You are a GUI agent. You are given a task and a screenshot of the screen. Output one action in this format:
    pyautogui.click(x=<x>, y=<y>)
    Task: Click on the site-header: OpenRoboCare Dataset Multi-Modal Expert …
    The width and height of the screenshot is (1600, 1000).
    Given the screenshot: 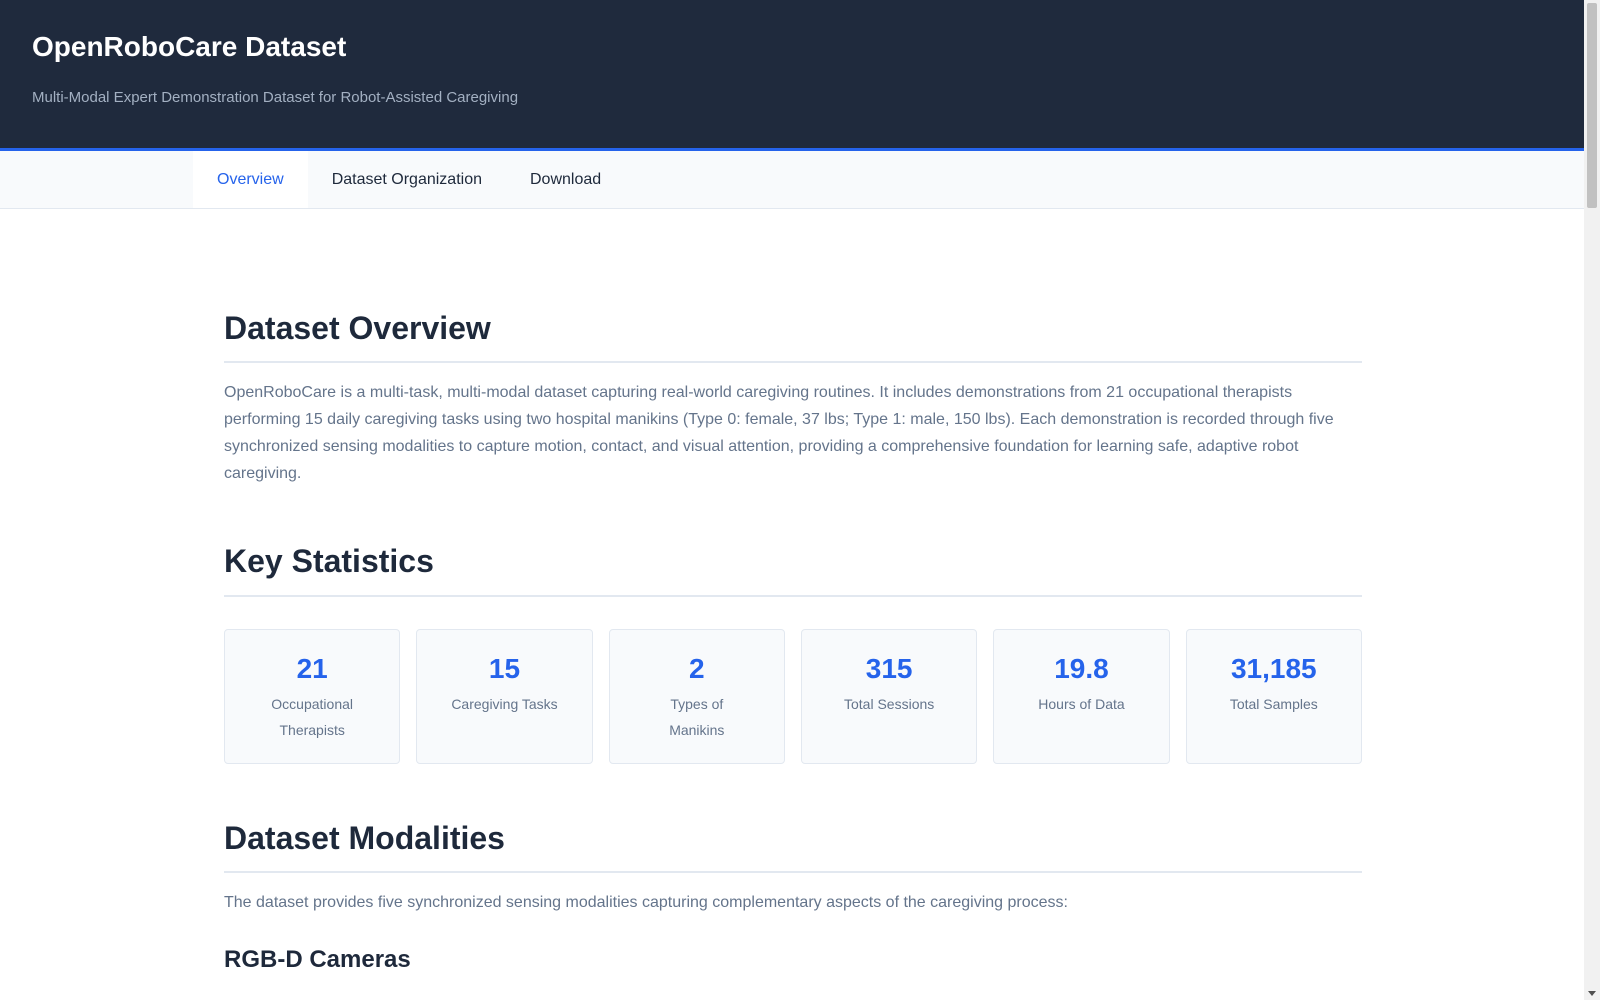 What is the action you would take?
    pyautogui.click(x=792, y=75)
    